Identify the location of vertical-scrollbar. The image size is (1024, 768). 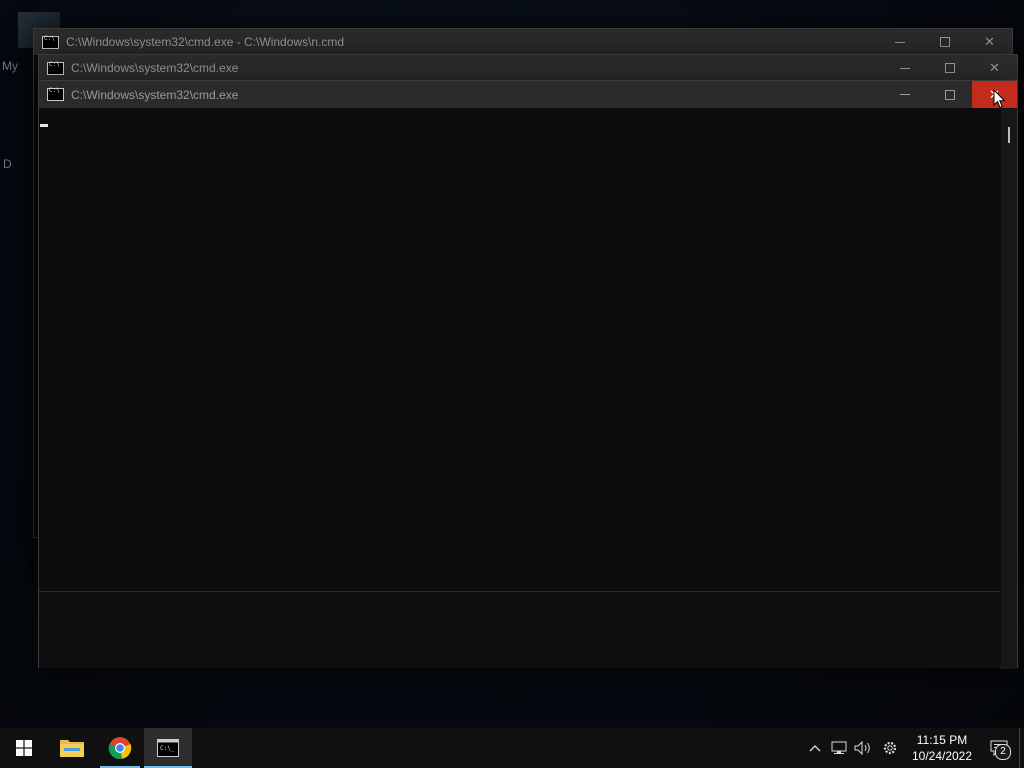
(1009, 389).